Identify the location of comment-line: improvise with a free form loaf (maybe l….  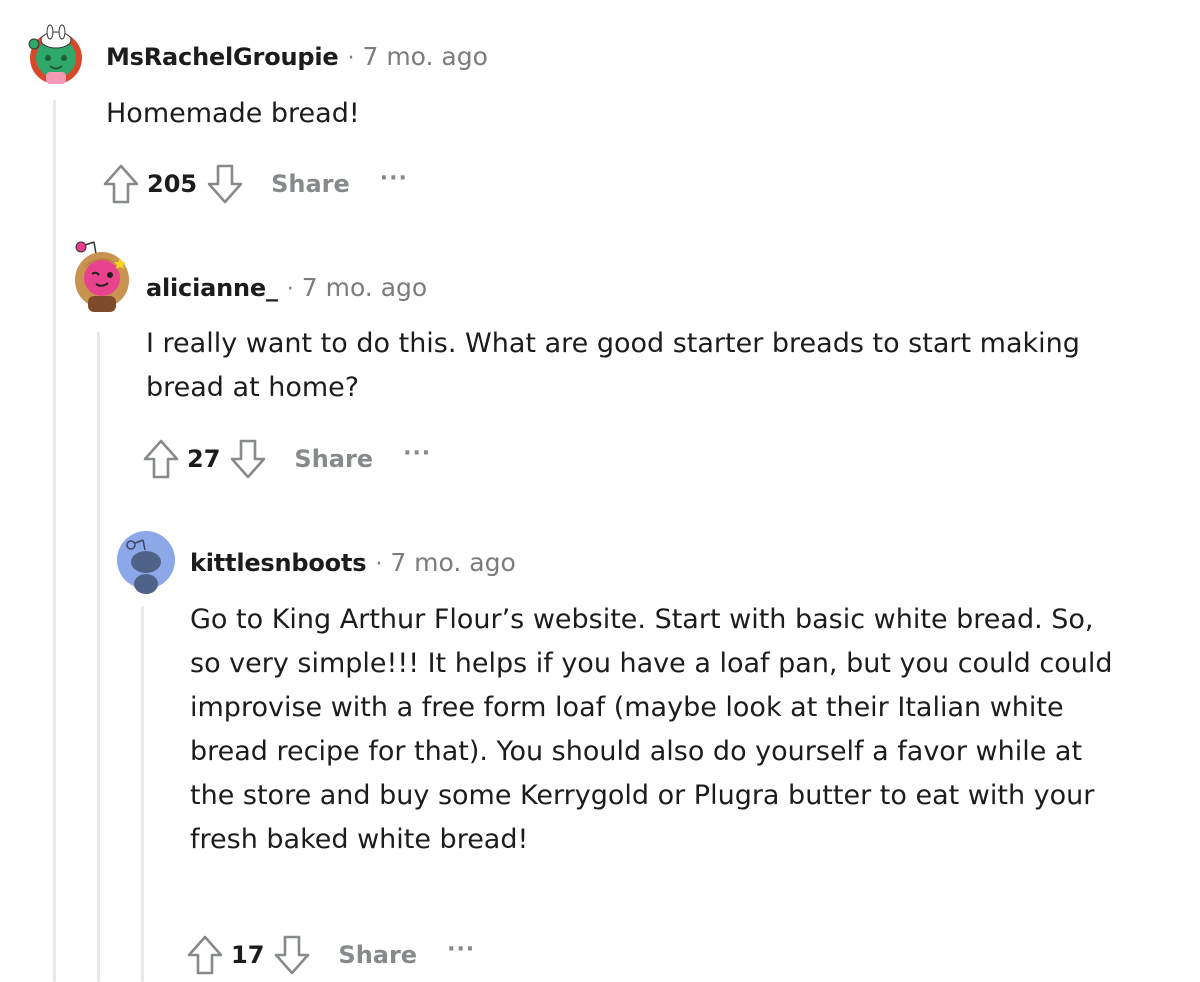
(627, 707).